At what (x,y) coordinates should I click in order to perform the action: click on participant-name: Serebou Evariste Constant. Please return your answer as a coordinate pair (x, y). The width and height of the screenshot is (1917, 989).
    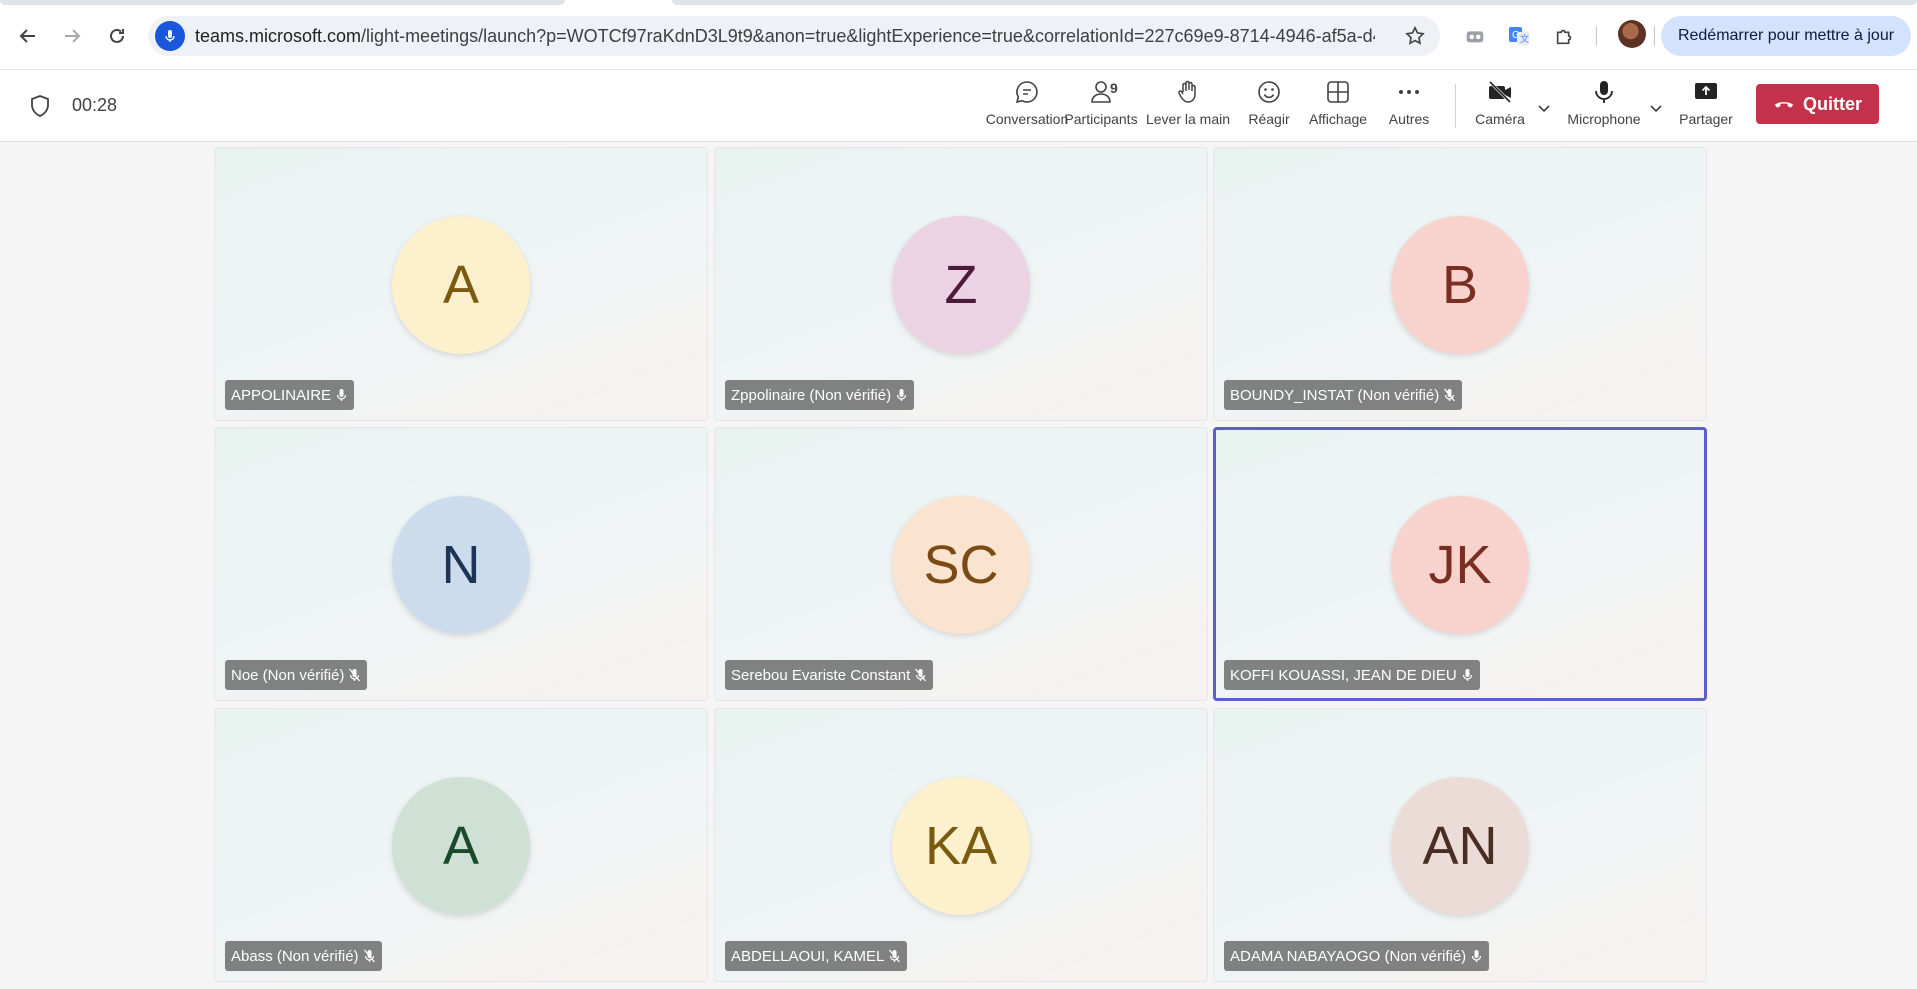
    Looking at the image, I should click on (821, 675).